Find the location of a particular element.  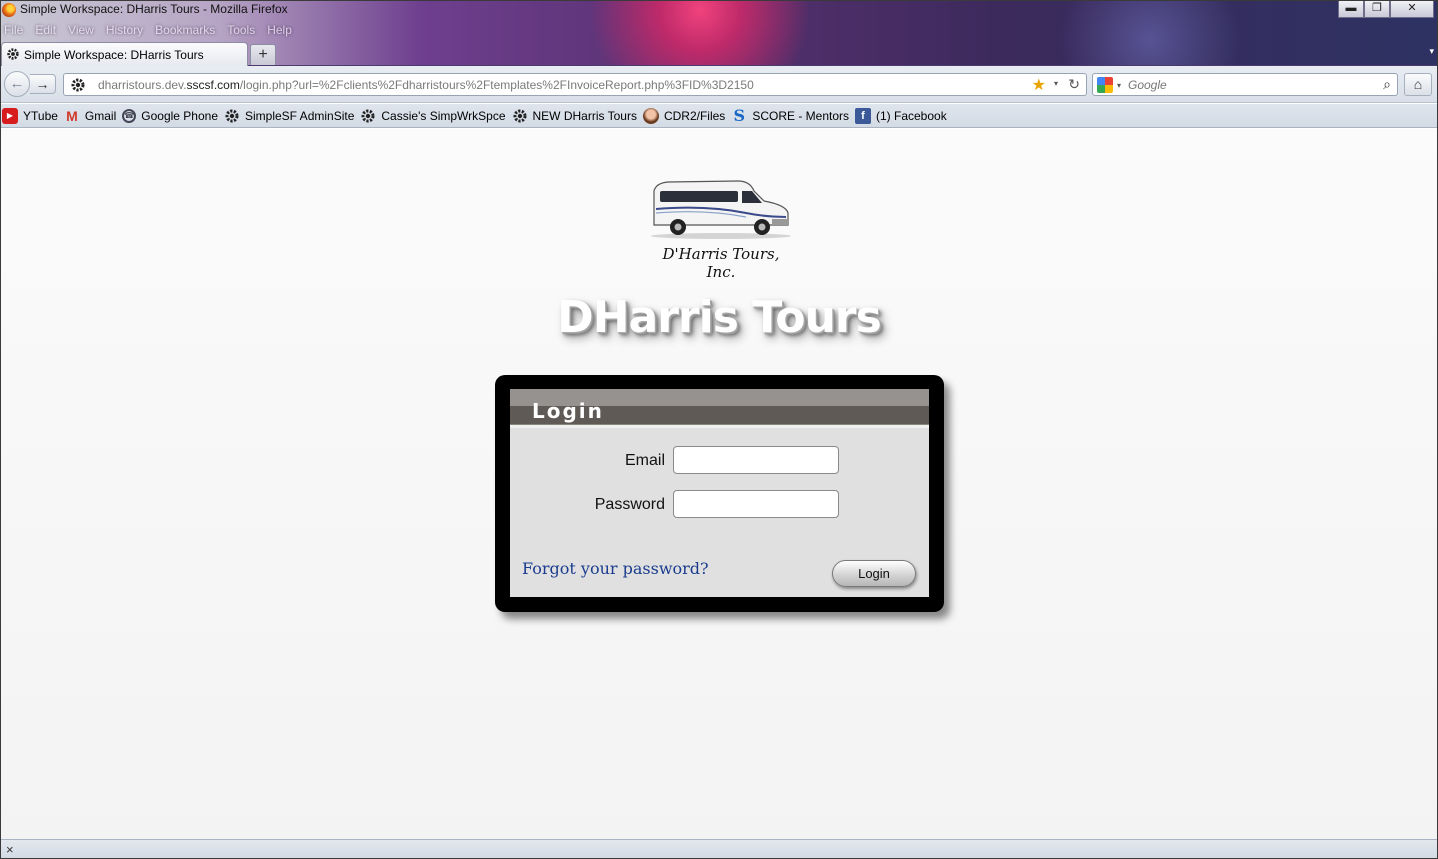

menu-history: History is located at coordinates (127, 30).